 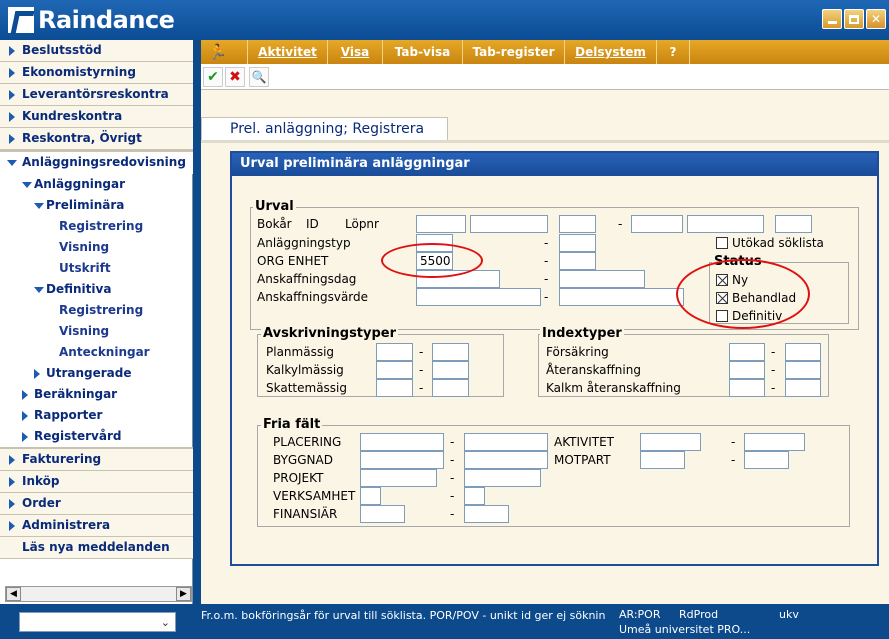 I want to click on menu-tab-register: Tab-register, so click(x=513, y=52).